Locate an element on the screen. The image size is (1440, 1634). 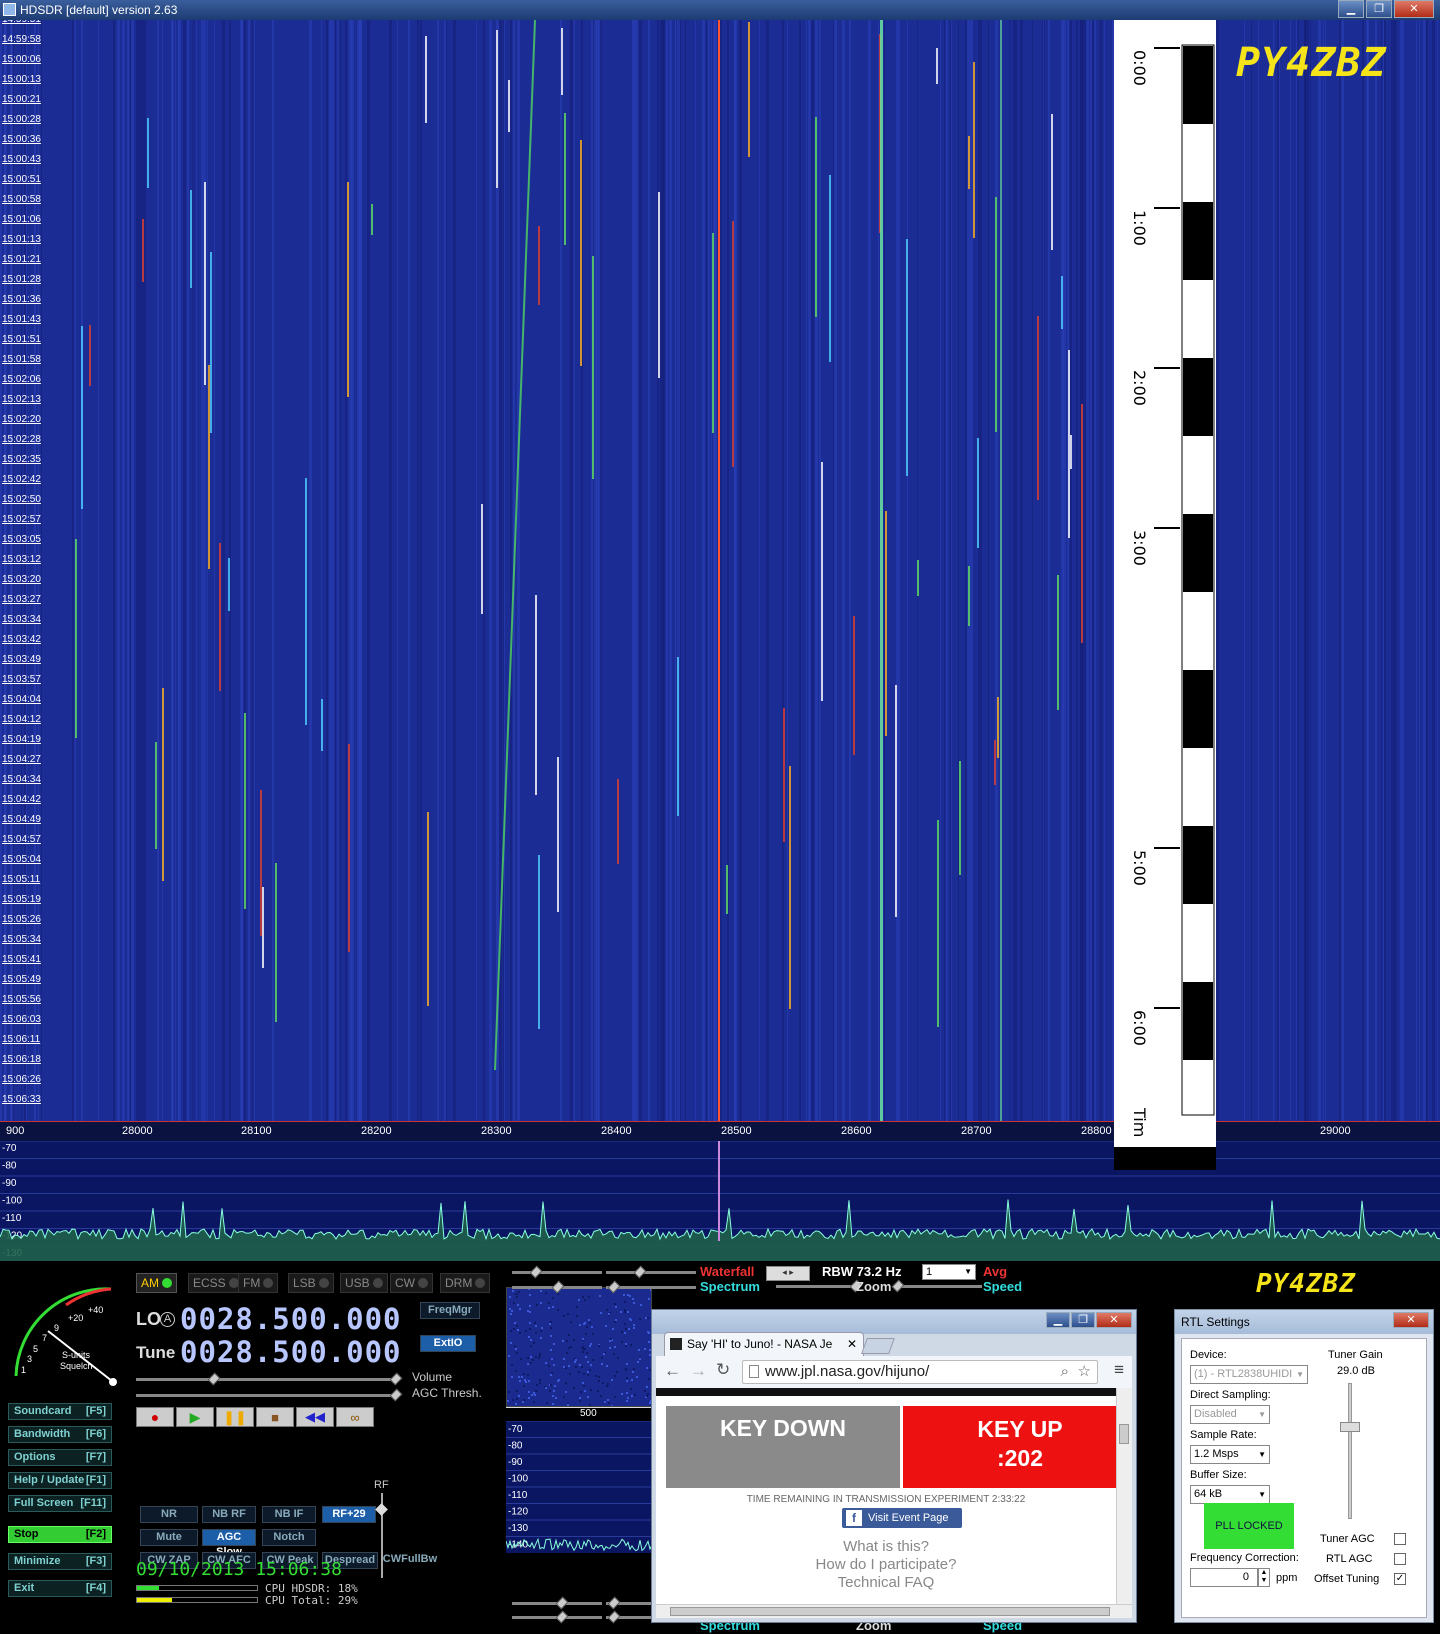
bottom-slider-2-handle is located at coordinates (614, 1603).